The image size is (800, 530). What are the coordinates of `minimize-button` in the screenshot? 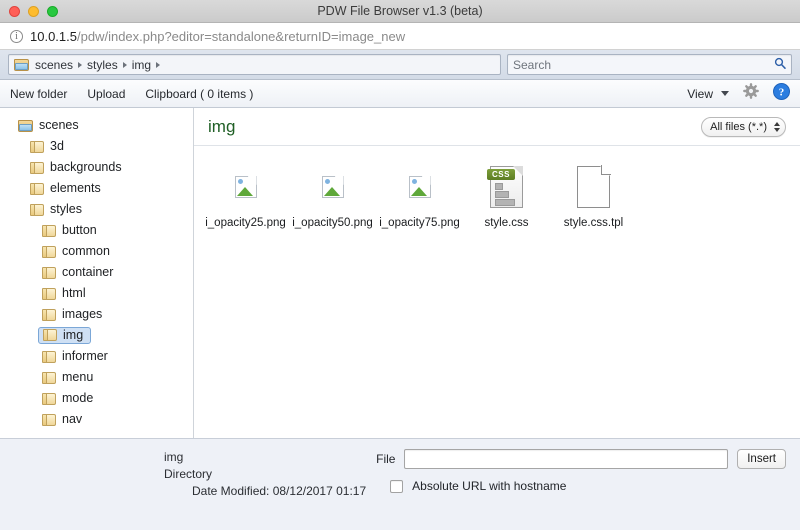 It's located at (33, 11).